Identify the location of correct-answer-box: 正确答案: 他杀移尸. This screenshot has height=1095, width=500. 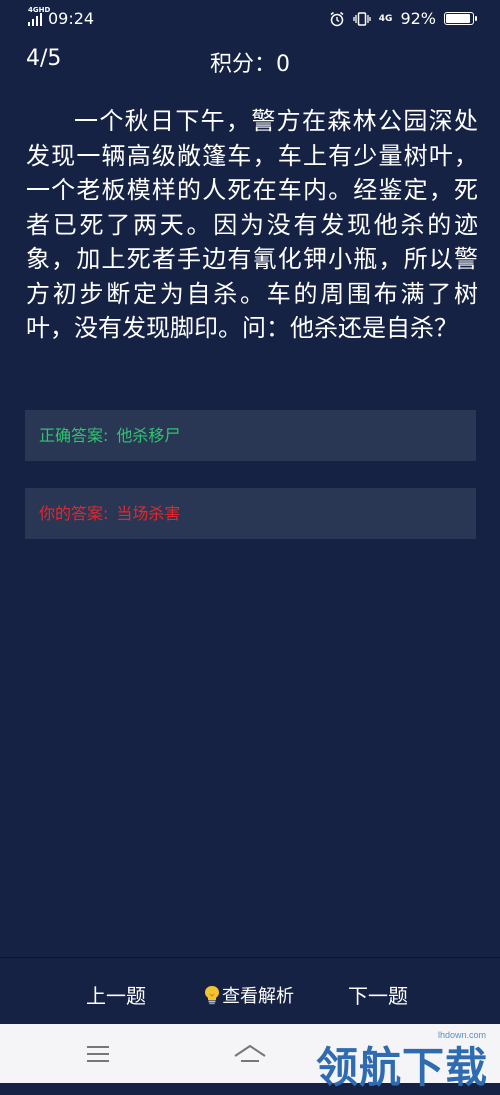
(250, 435).